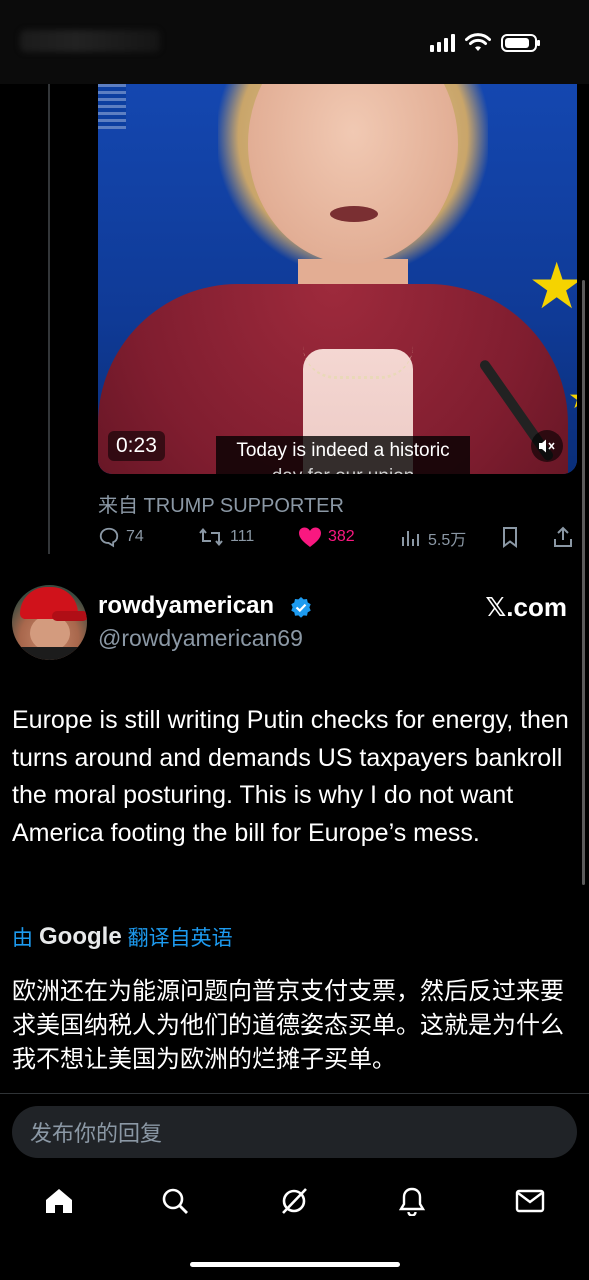 The image size is (589, 1280). I want to click on user-handle: @rowdyamerican69, so click(200, 638).